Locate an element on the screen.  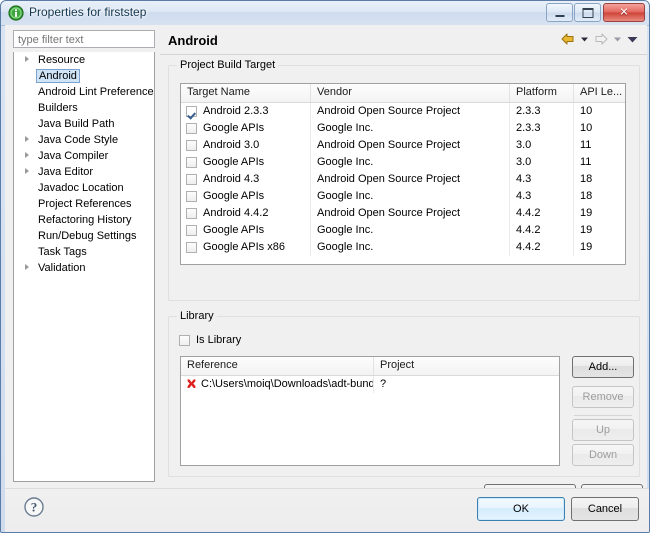
target-name-cell: Android 3.0 is located at coordinates (246, 145).